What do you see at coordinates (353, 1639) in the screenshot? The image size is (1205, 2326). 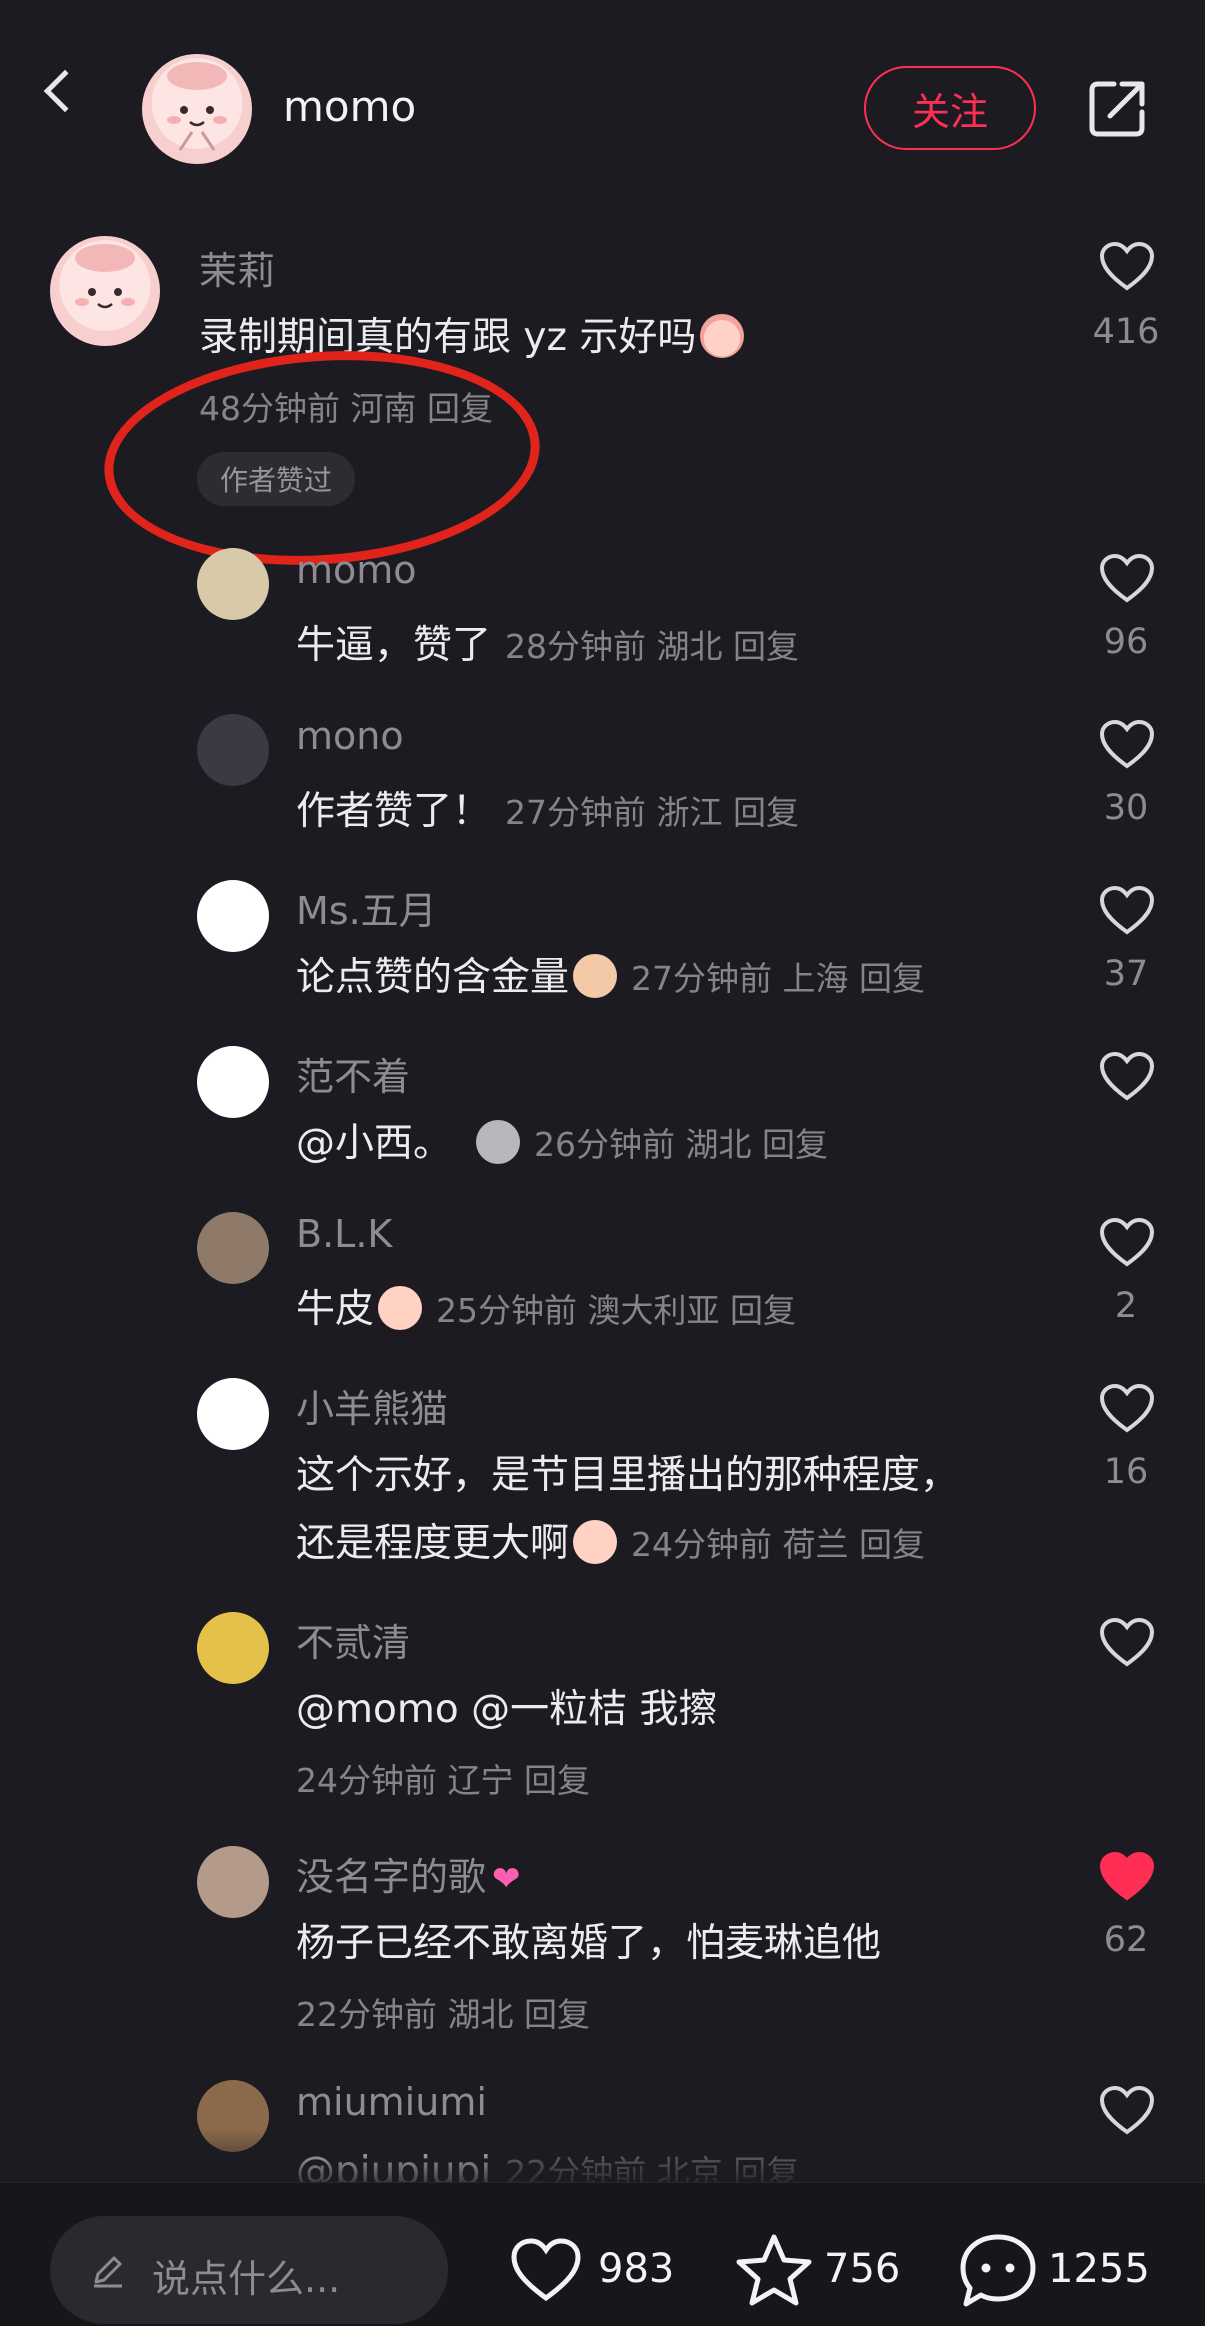 I see `reply-username: 不贰清` at bounding box center [353, 1639].